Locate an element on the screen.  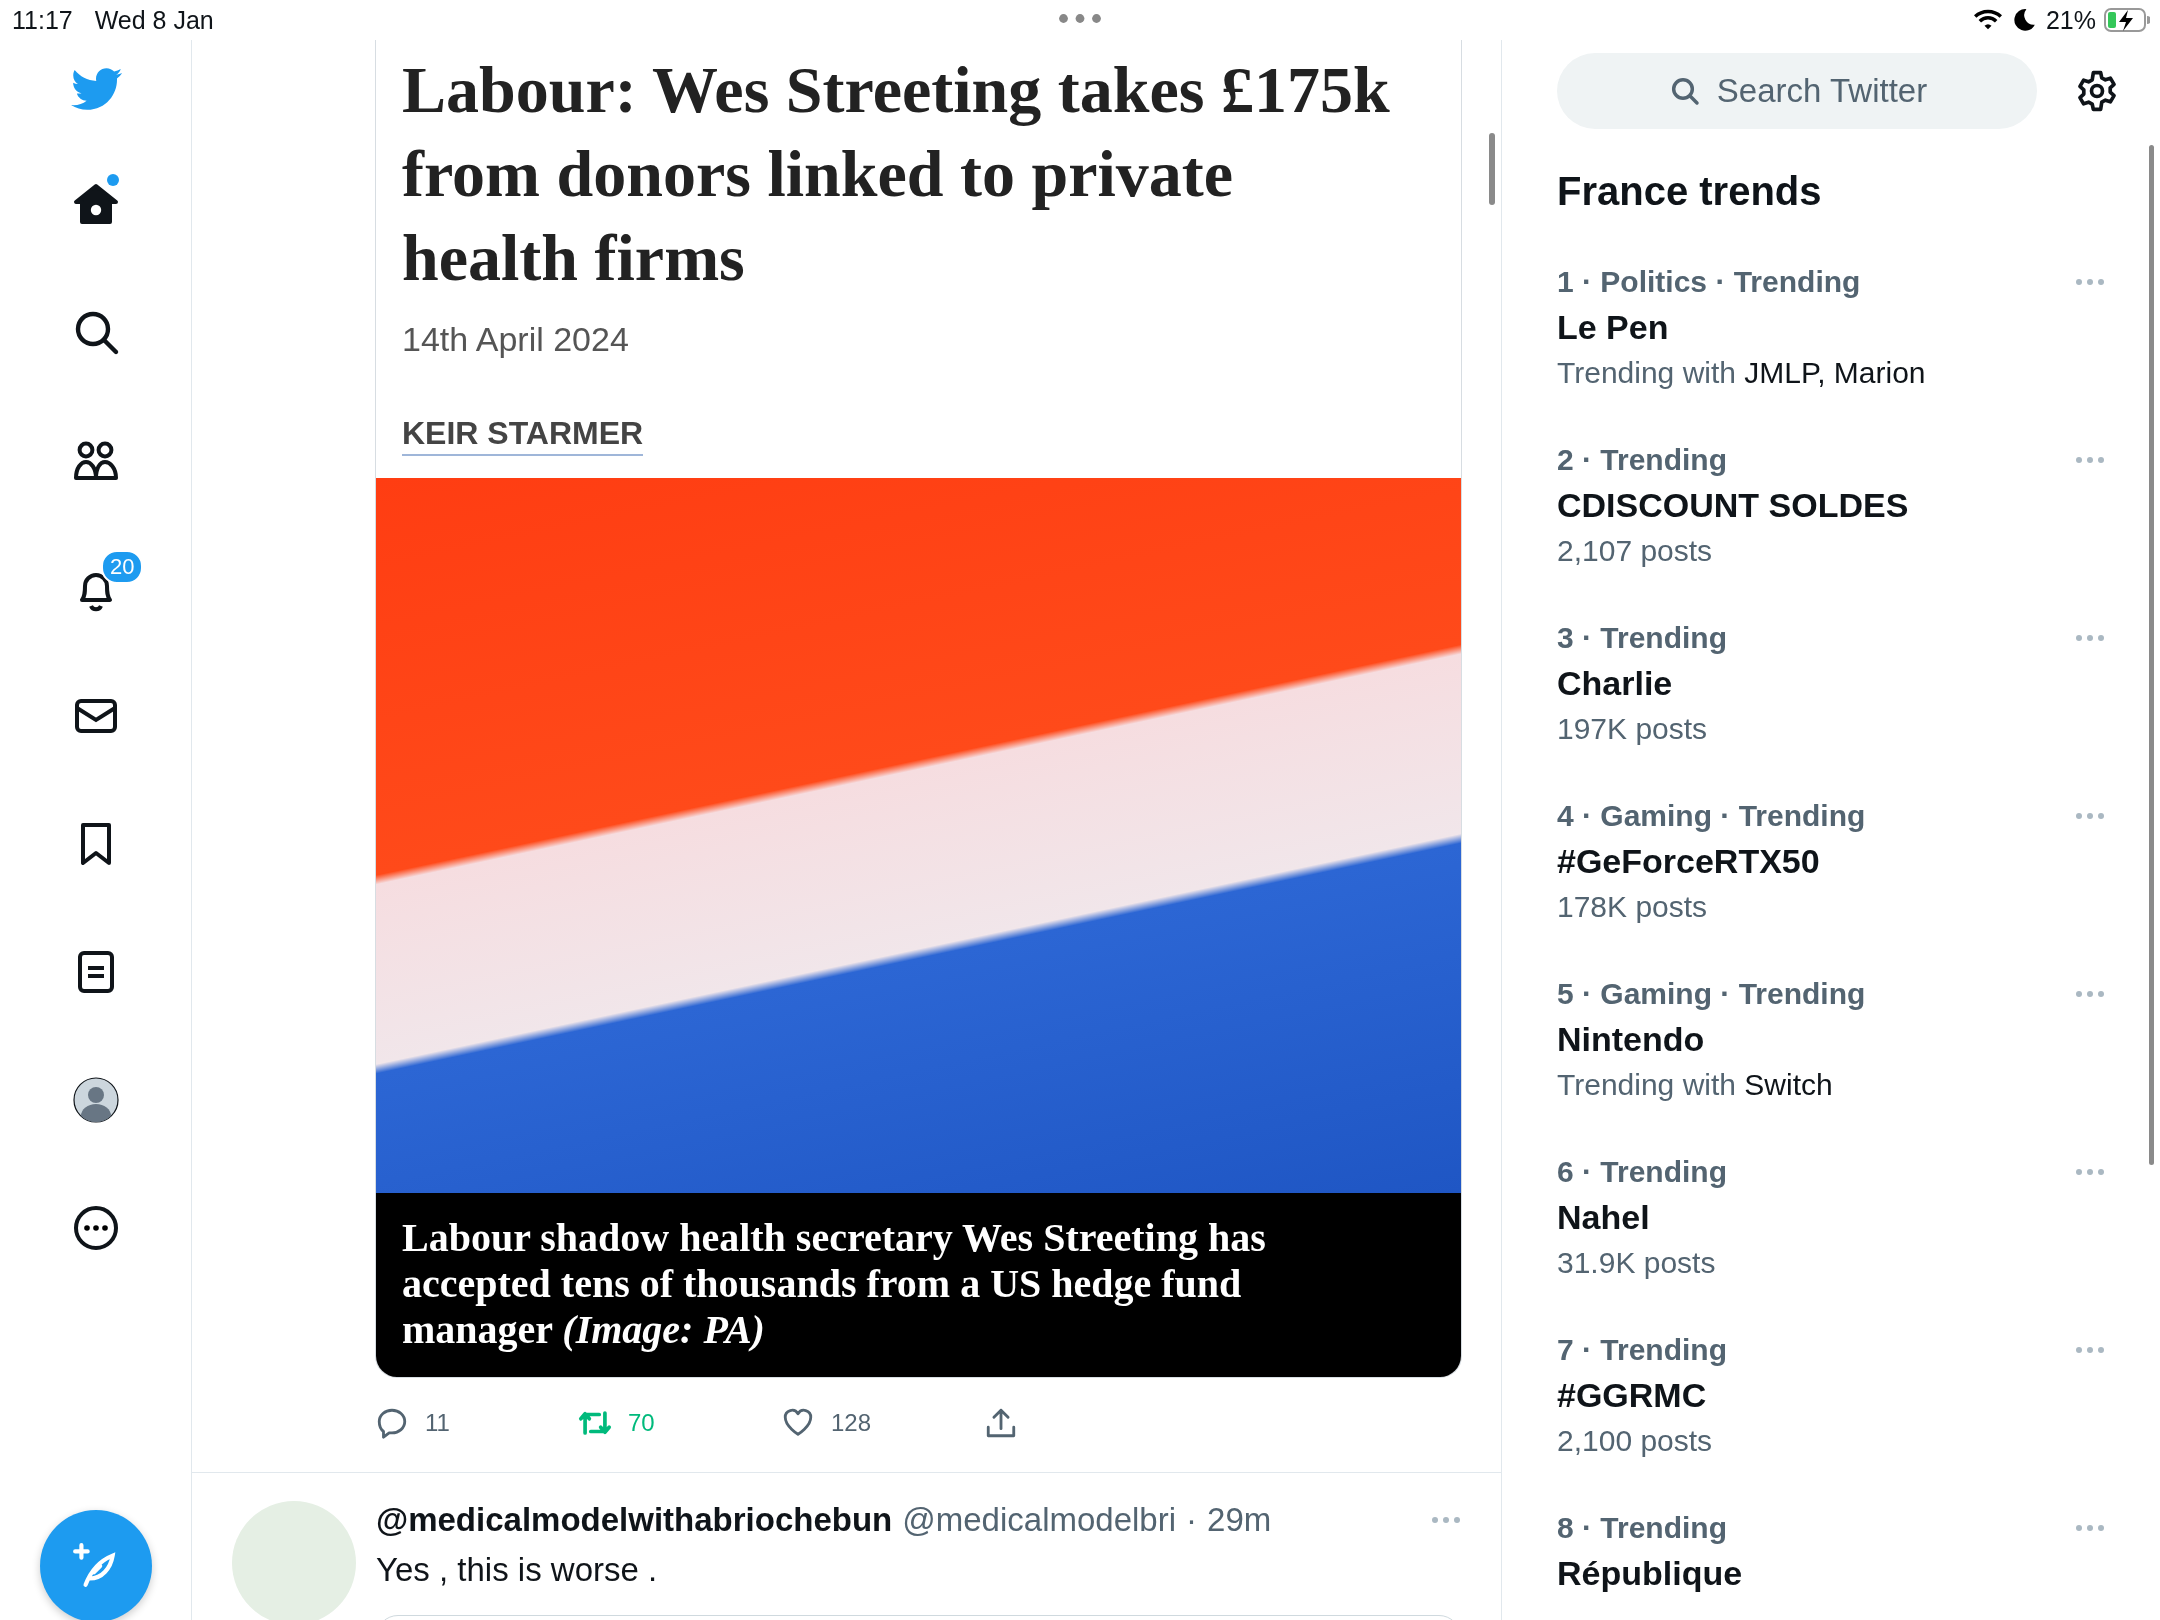
trend-category: 8 · Trending is located at coordinates (1642, 1528).